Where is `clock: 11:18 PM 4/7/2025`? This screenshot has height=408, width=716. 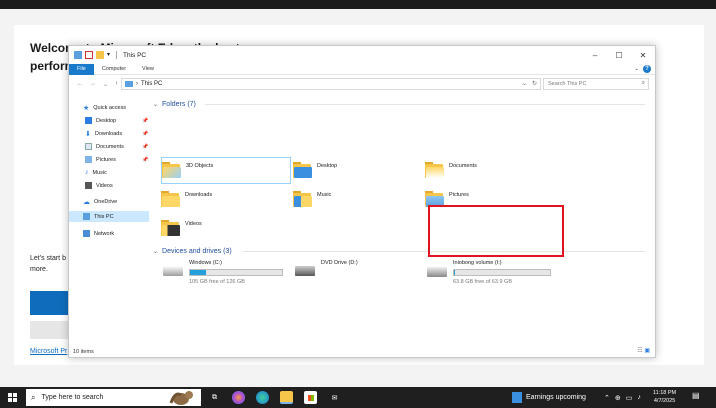
clock: 11:18 PM 4/7/2025 is located at coordinates (664, 397).